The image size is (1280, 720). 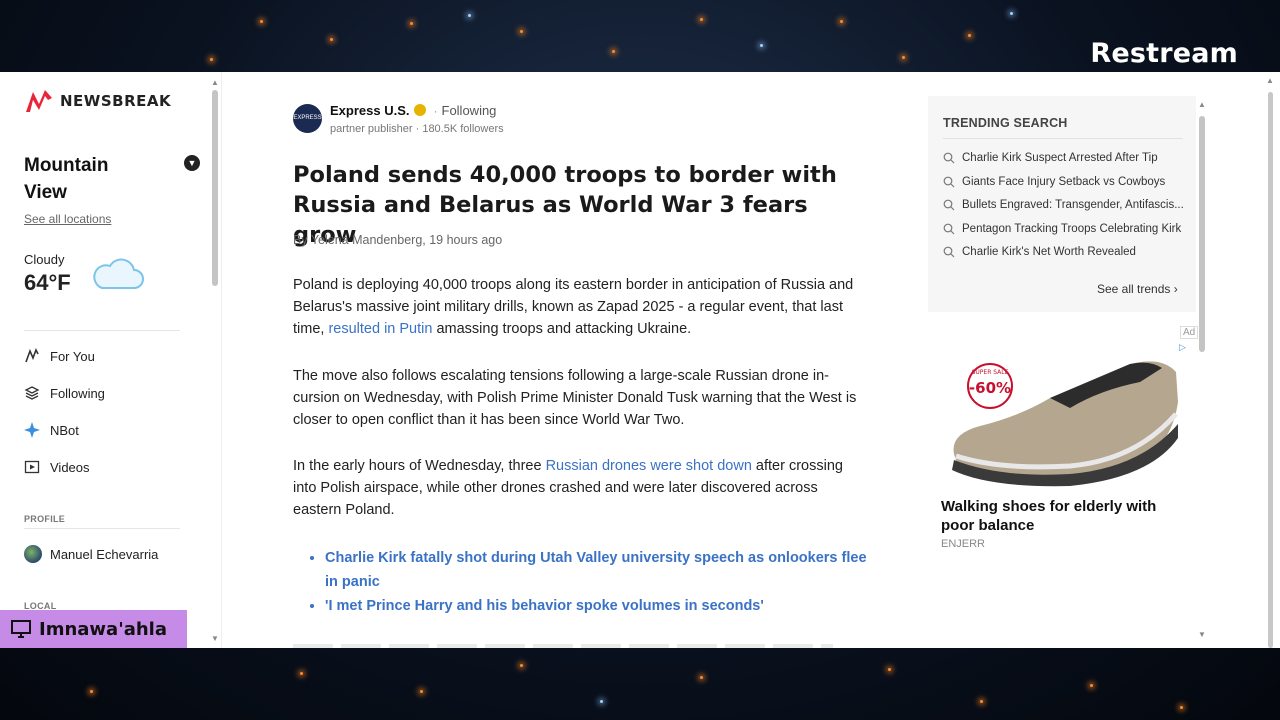 I want to click on trending-item: Charlie Kirk Suspect Arrested After Tip, so click(x=1050, y=158).